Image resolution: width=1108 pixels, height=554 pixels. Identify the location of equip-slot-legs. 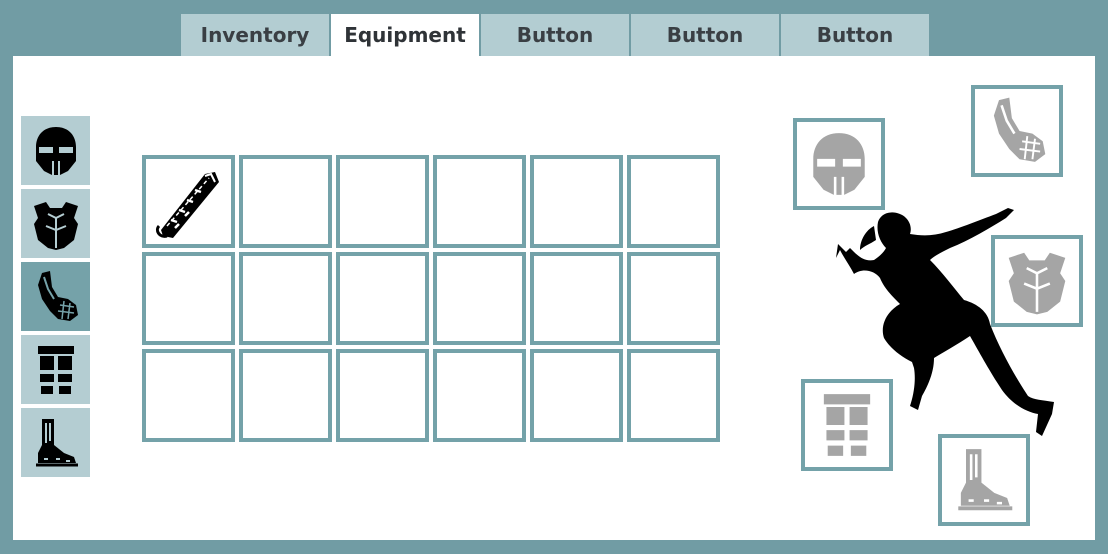
(847, 425).